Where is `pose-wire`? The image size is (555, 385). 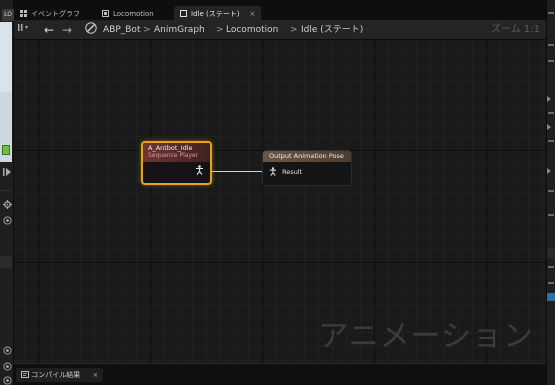 pose-wire is located at coordinates (234, 171).